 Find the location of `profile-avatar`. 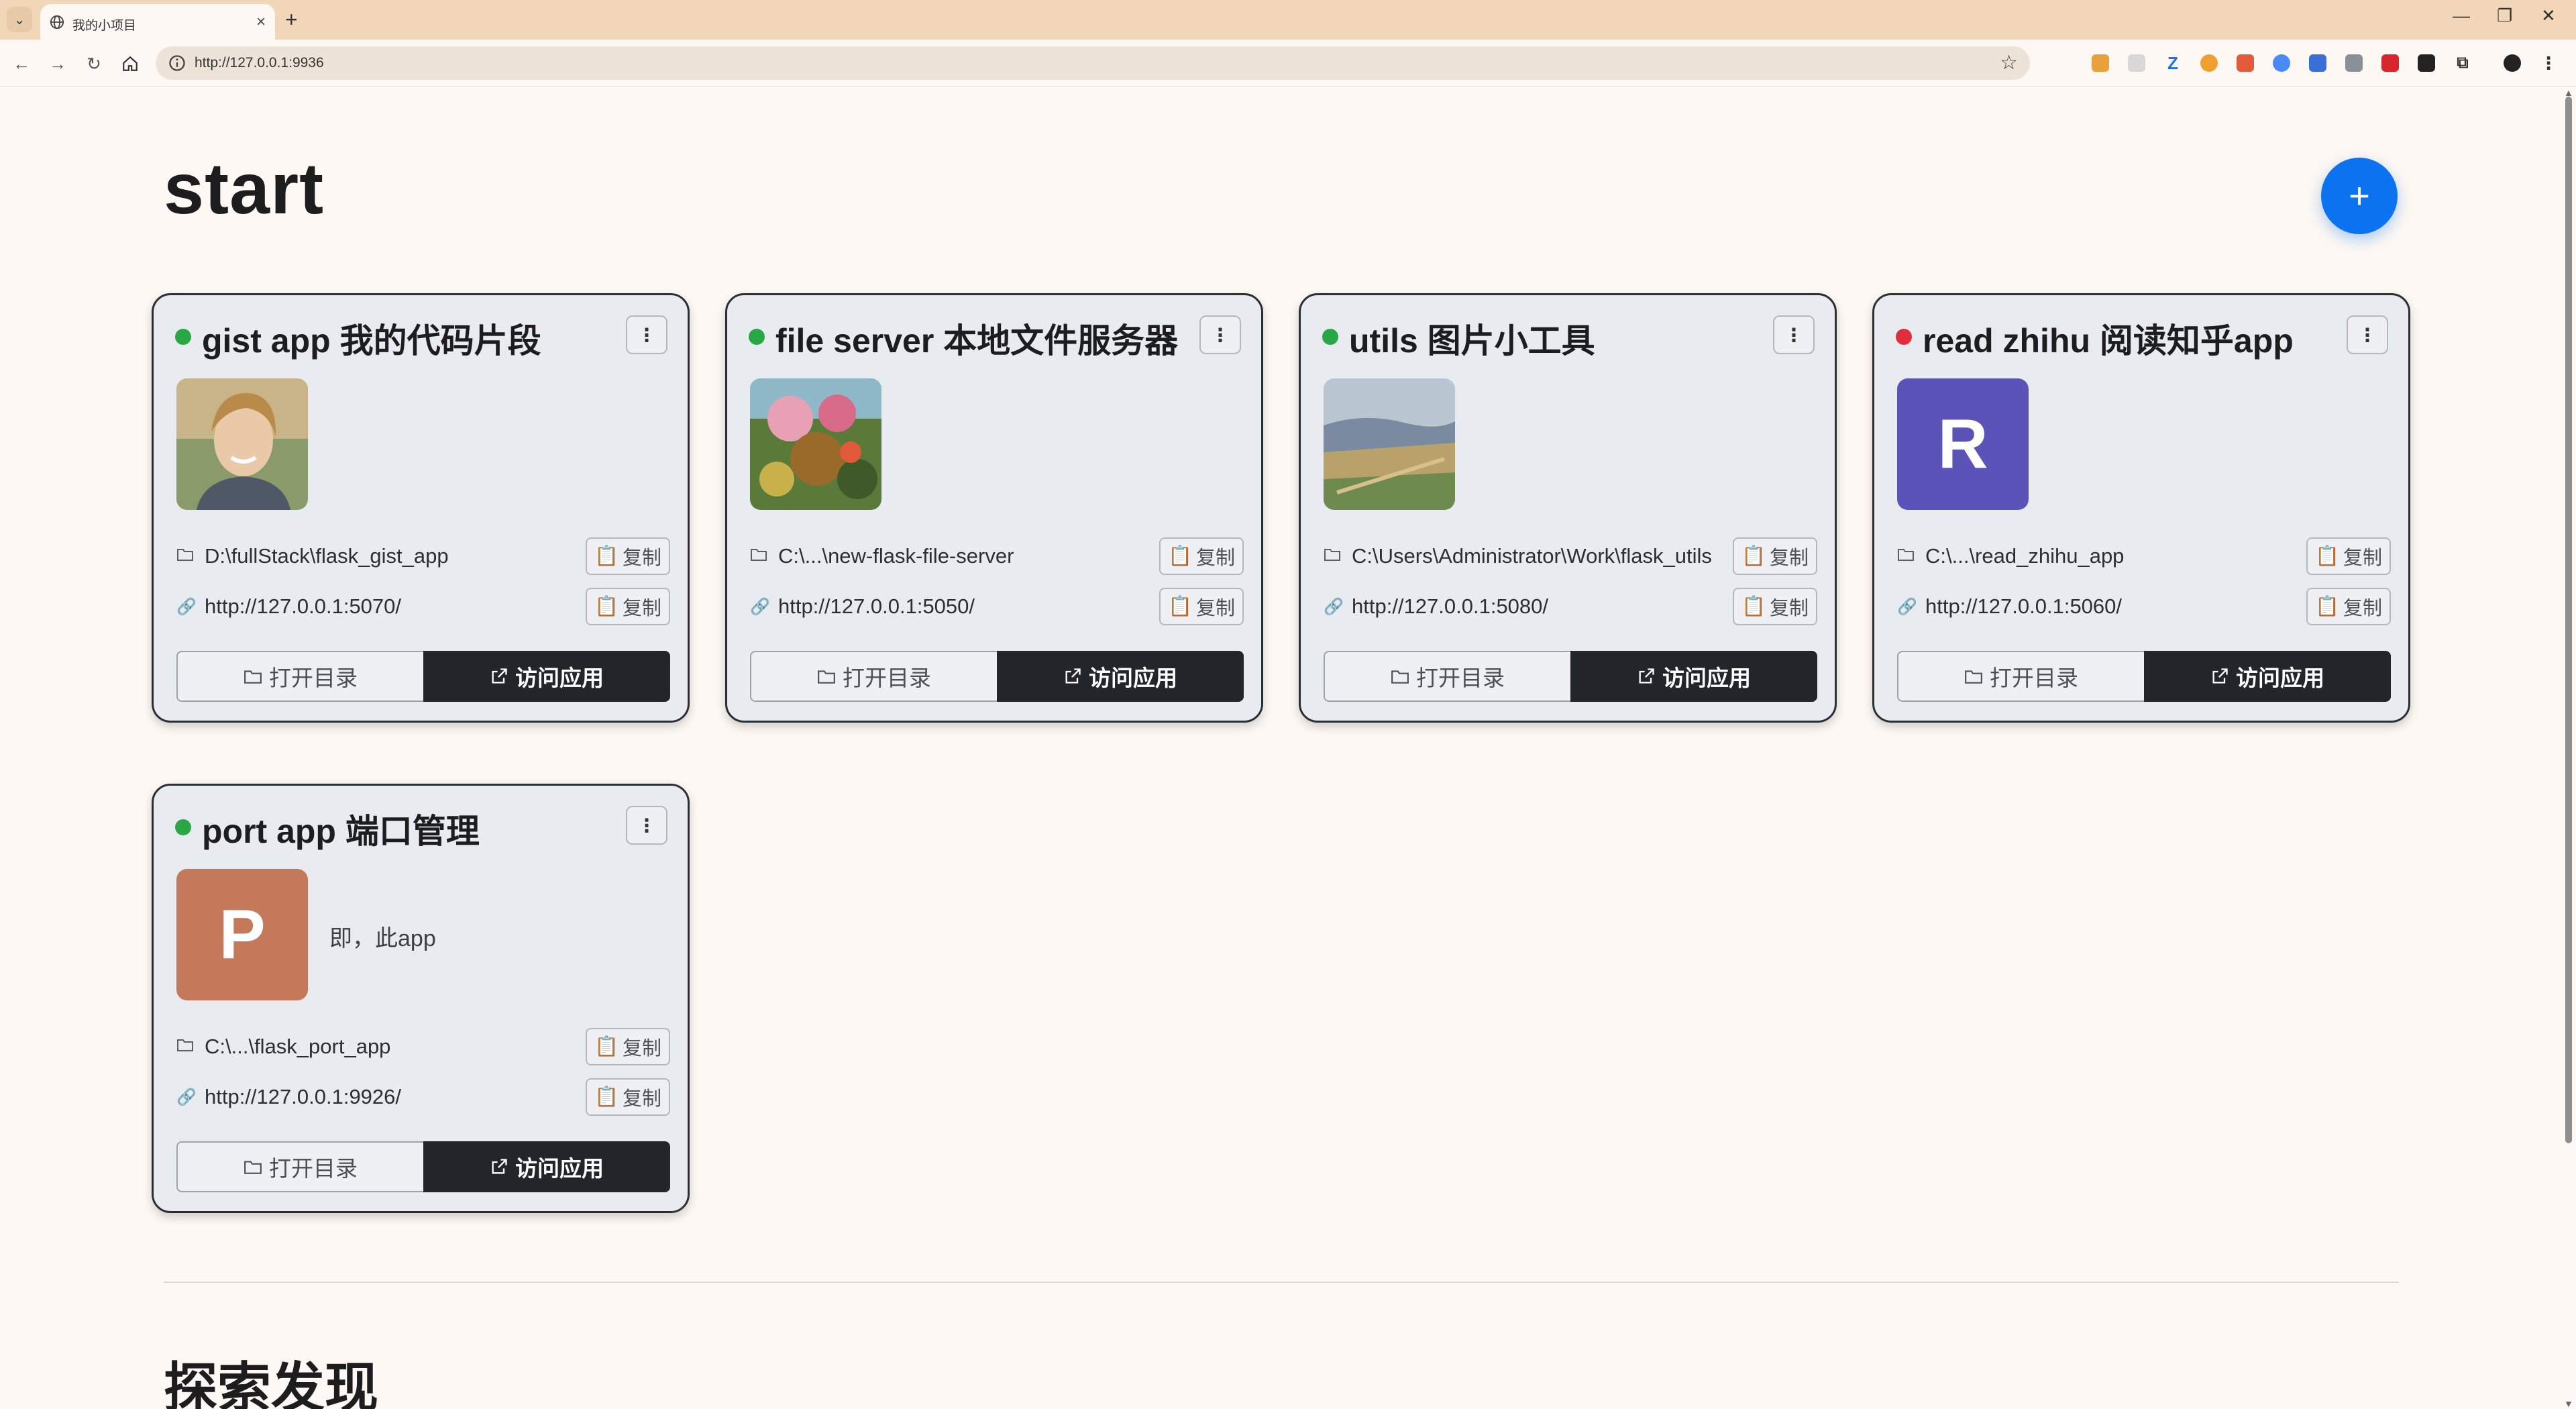

profile-avatar is located at coordinates (2512, 63).